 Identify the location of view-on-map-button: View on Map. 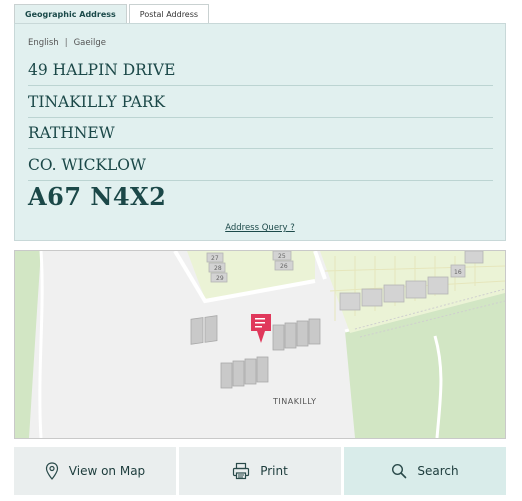
(95, 471).